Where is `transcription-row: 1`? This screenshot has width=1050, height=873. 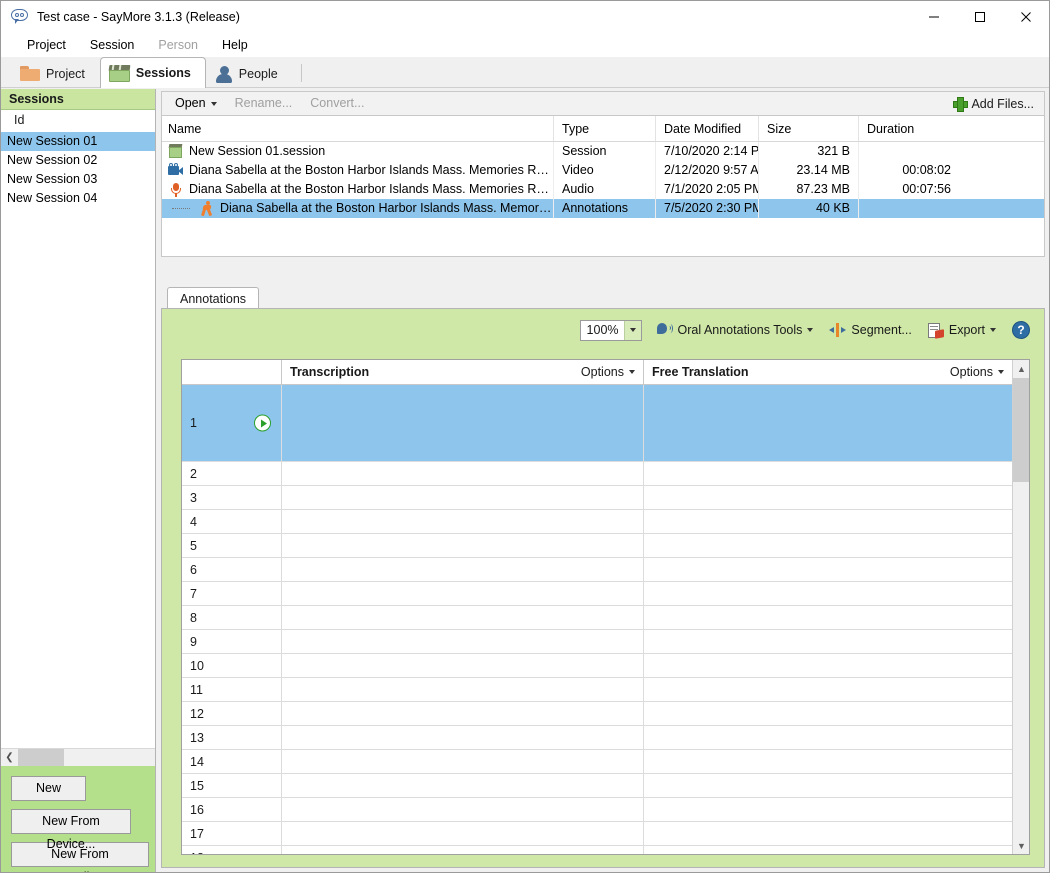
transcription-row: 1 is located at coordinates (597, 423).